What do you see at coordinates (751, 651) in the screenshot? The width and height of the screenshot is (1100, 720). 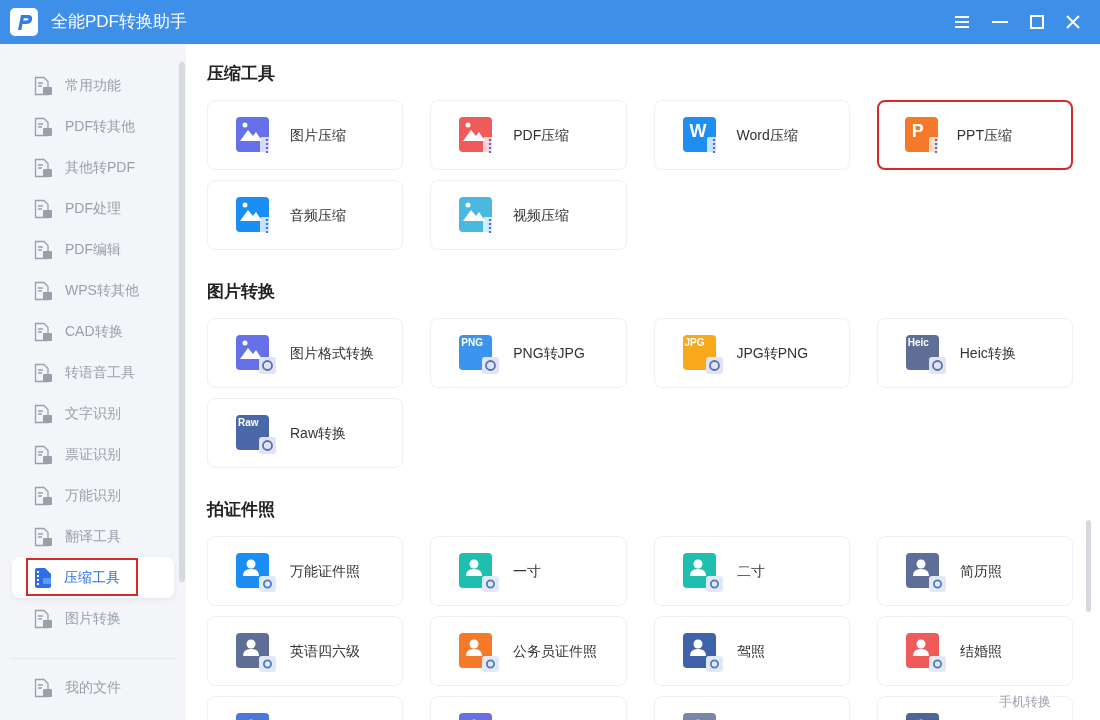 I see `tool-card: 驾照` at bounding box center [751, 651].